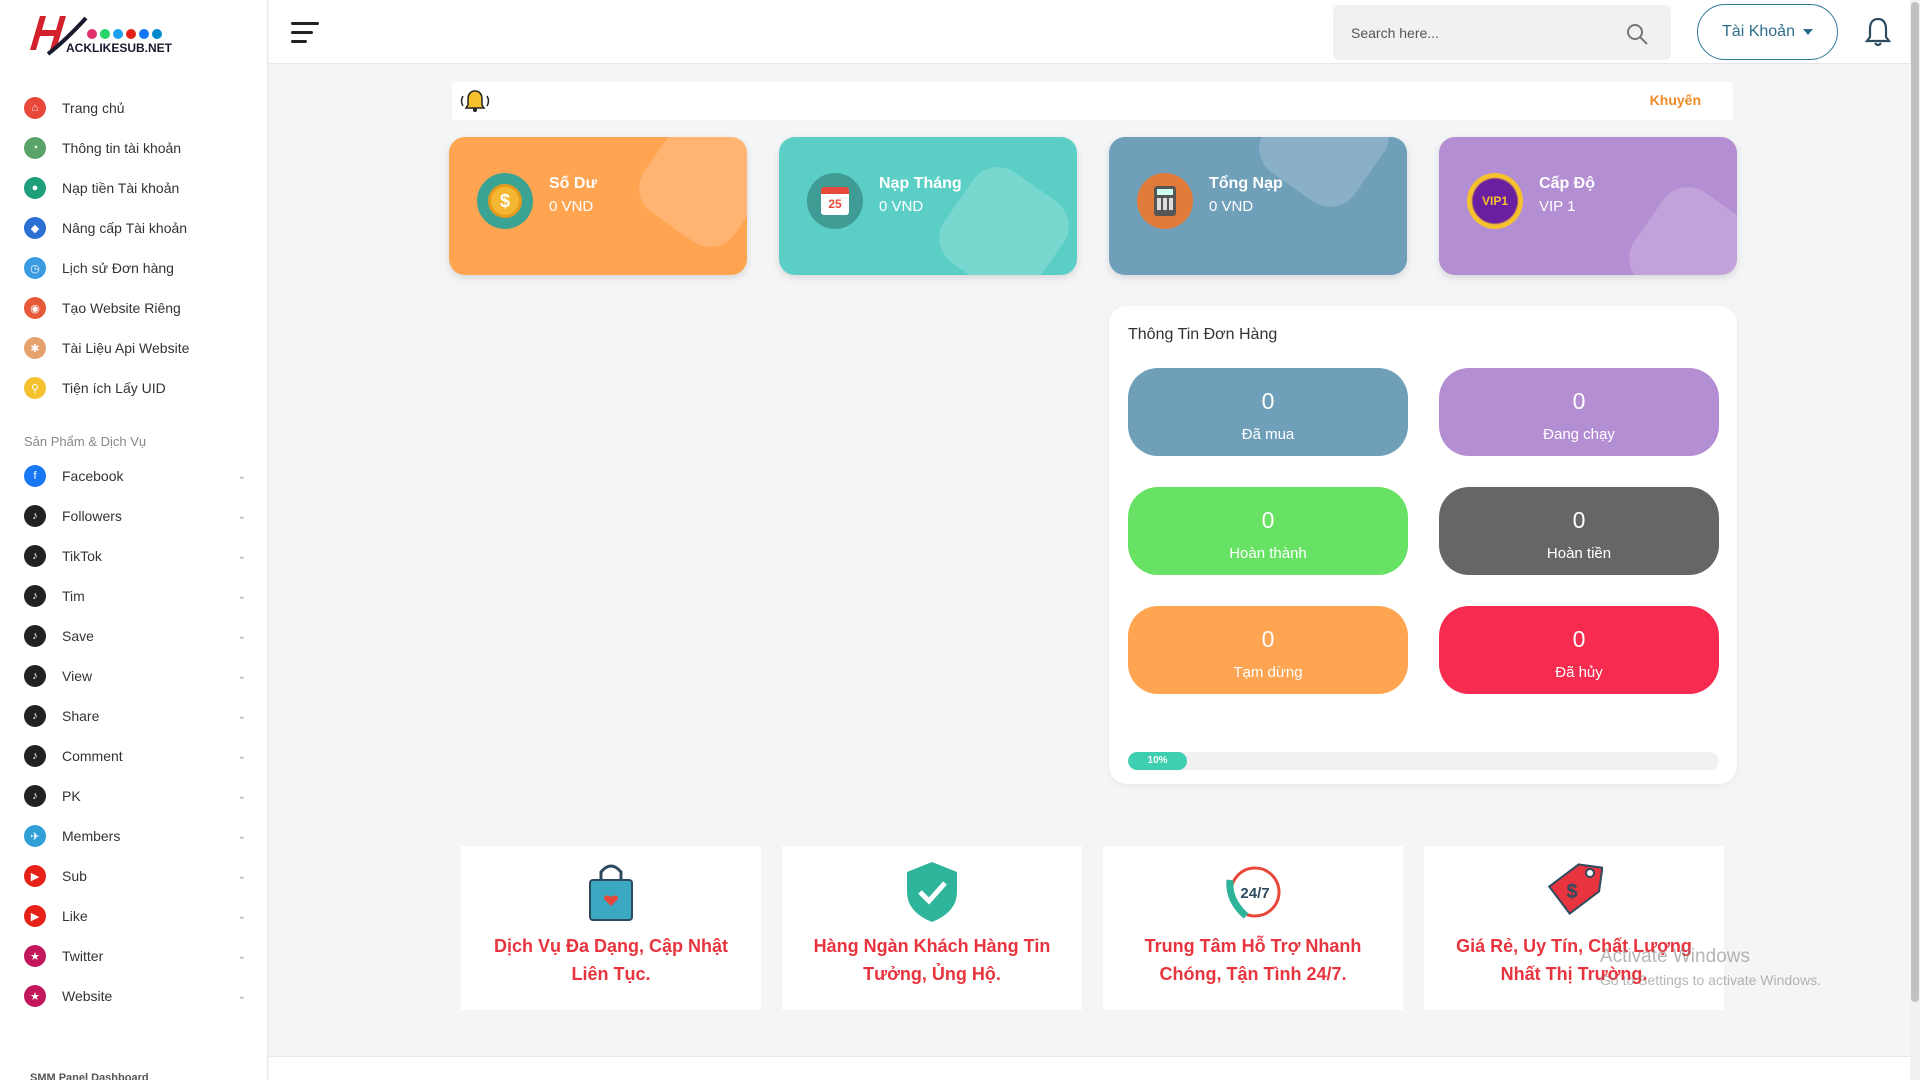 Image resolution: width=1920 pixels, height=1080 pixels. What do you see at coordinates (71, 796) in the screenshot?
I see `sidebar-item-label: PK` at bounding box center [71, 796].